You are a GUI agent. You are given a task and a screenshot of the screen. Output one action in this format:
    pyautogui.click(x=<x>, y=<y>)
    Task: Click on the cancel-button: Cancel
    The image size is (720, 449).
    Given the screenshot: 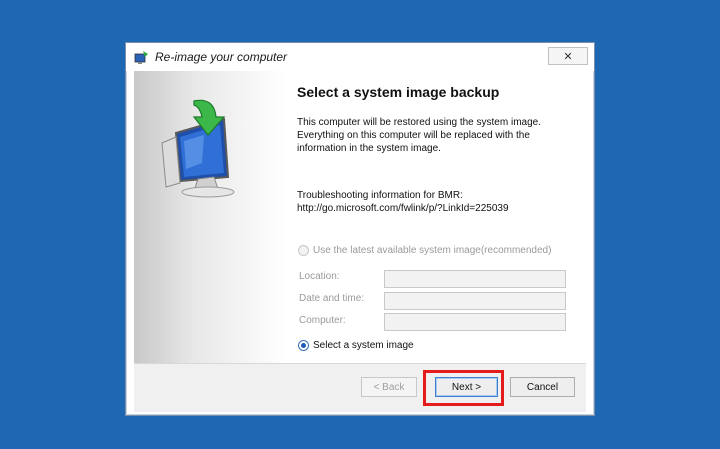 What is the action you would take?
    pyautogui.click(x=542, y=387)
    